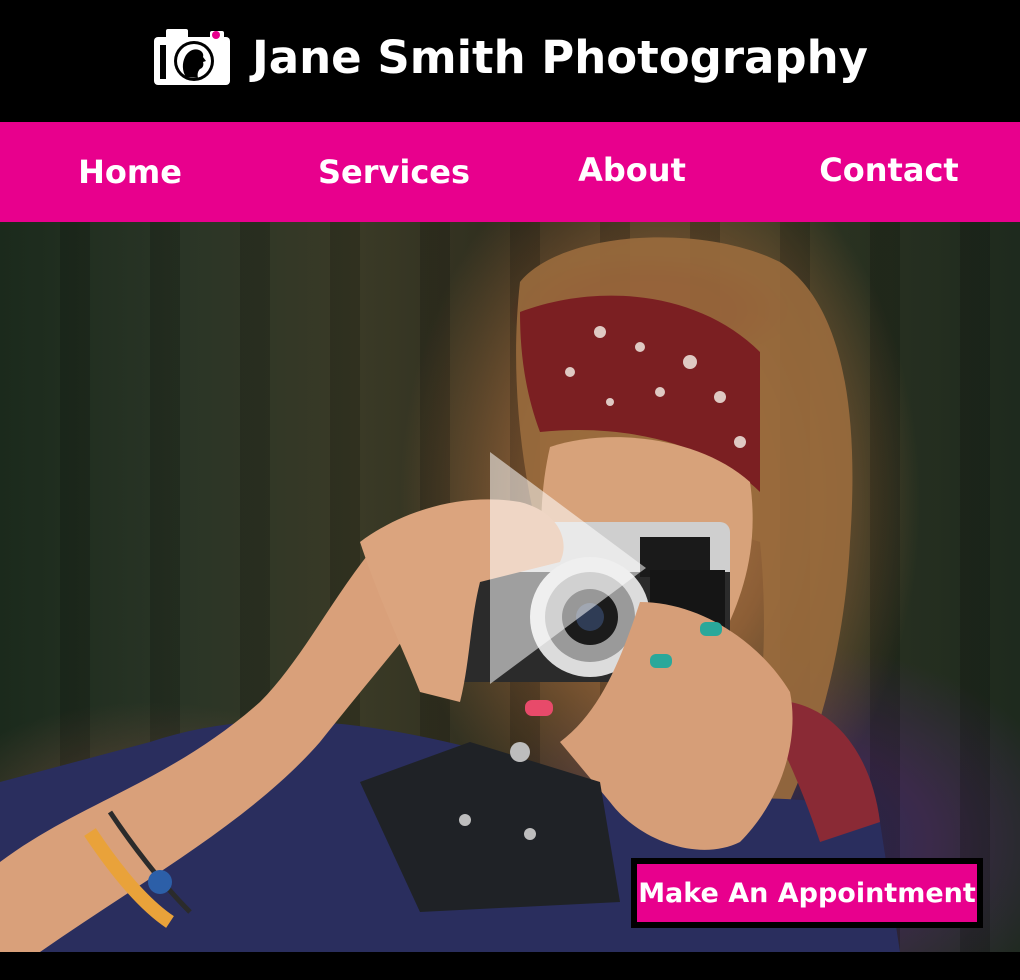 The image size is (1020, 980). I want to click on nav-item-about: About, so click(632, 170).